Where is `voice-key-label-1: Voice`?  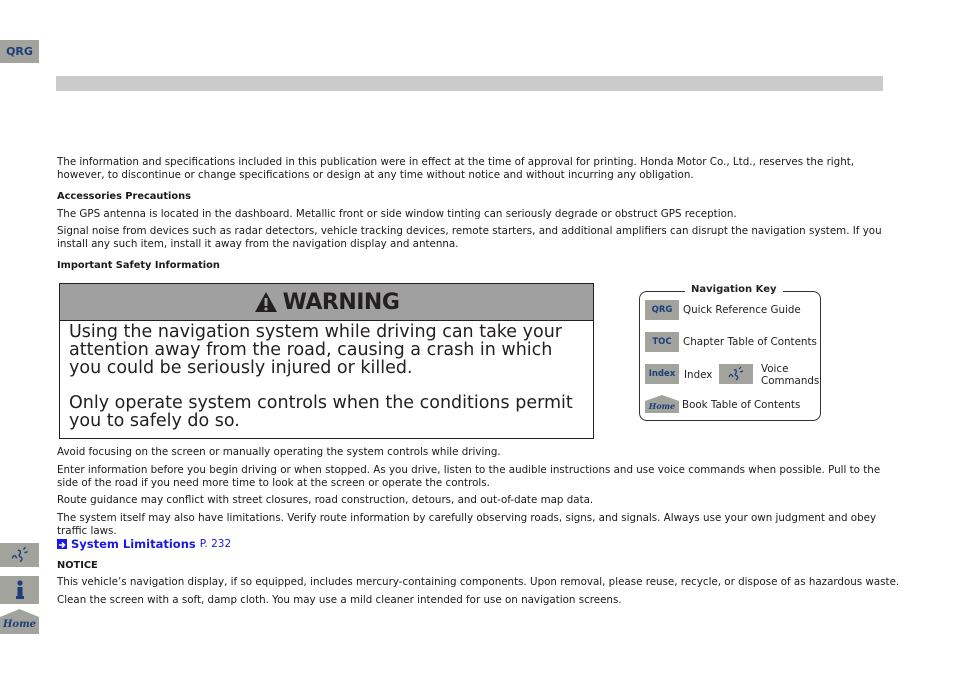
voice-key-label-1: Voice is located at coordinates (775, 369).